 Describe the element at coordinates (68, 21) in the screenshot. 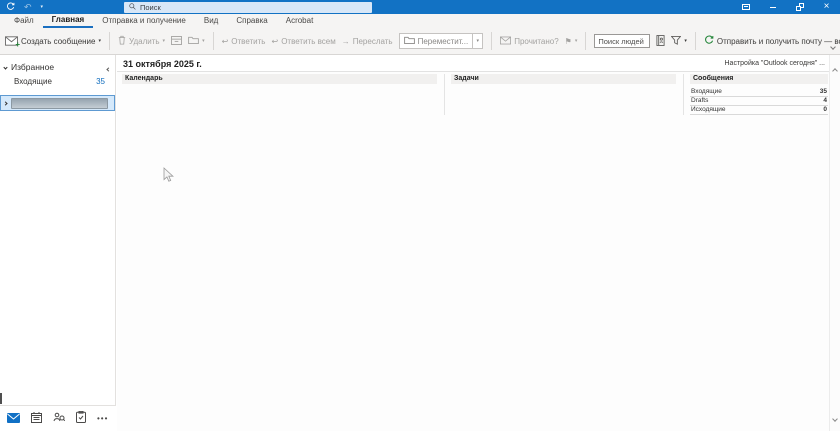

I see `tab-home: Главная` at that location.